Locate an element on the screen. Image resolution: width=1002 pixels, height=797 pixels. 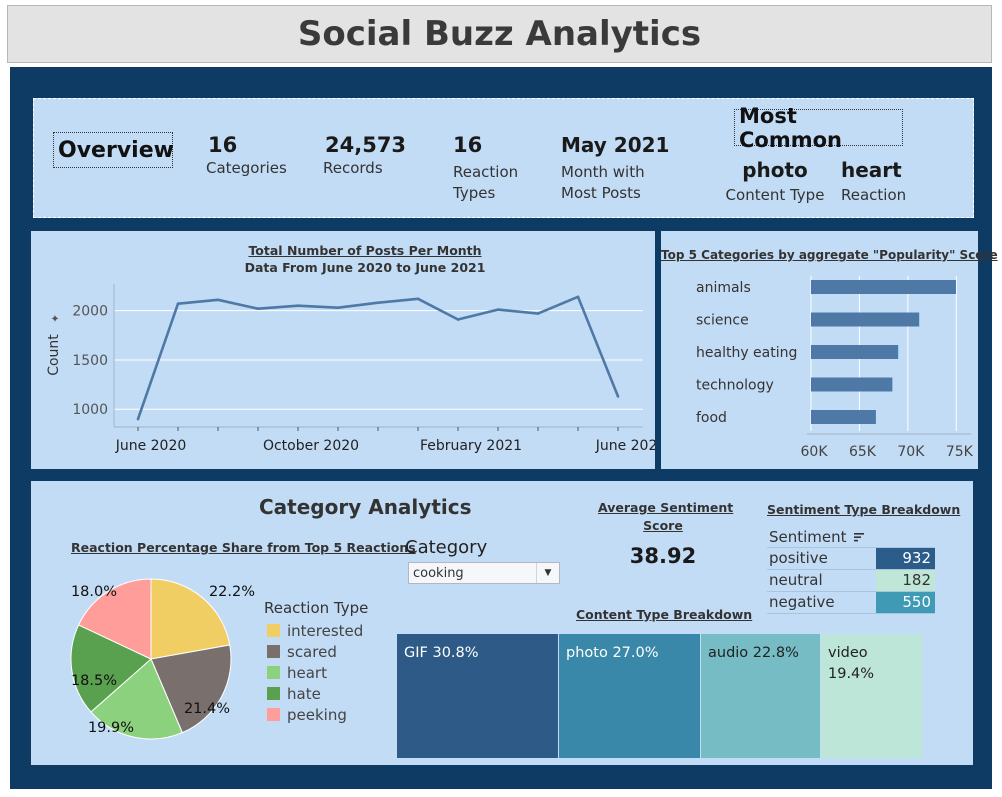
treemap-label: video is located at coordinates (848, 653).